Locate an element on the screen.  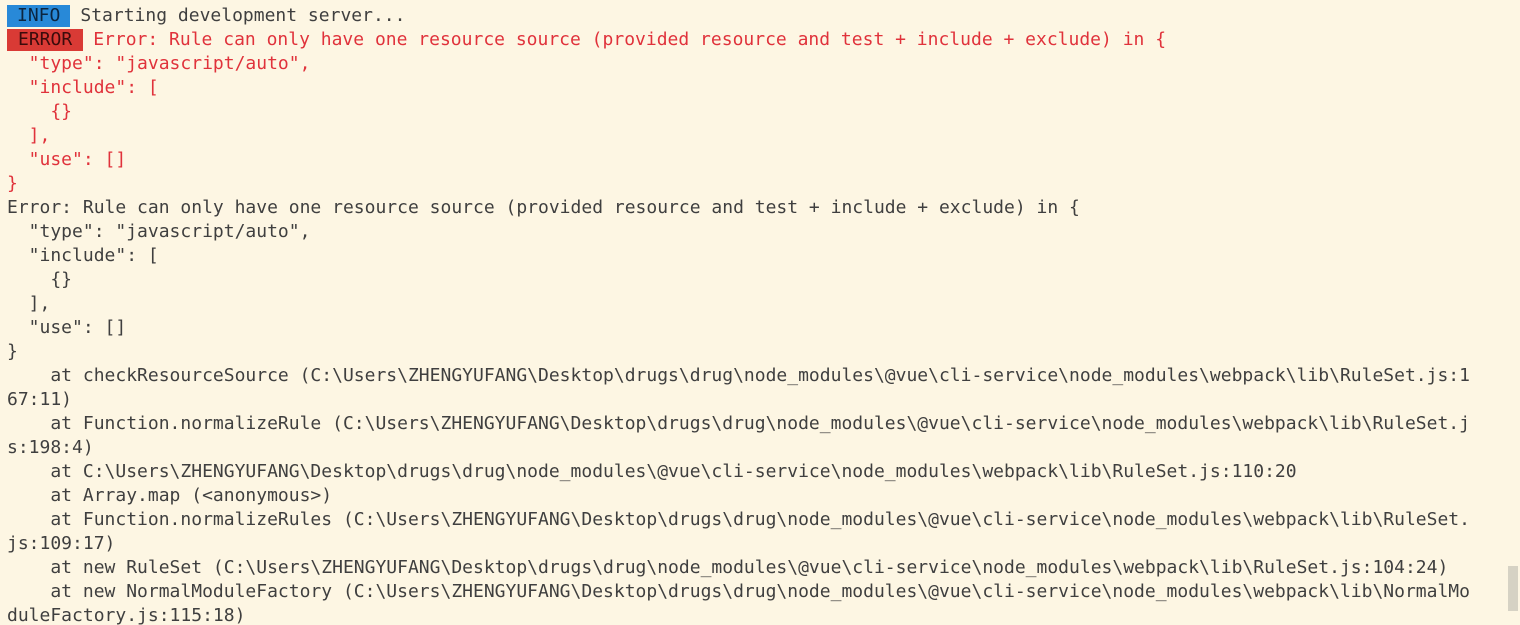
stack-line: {} is located at coordinates (40, 279).